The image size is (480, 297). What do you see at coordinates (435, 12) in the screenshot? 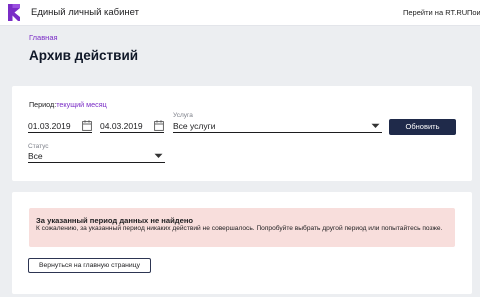
I see `go-to-rt-link: Перейти на RT.RU` at bounding box center [435, 12].